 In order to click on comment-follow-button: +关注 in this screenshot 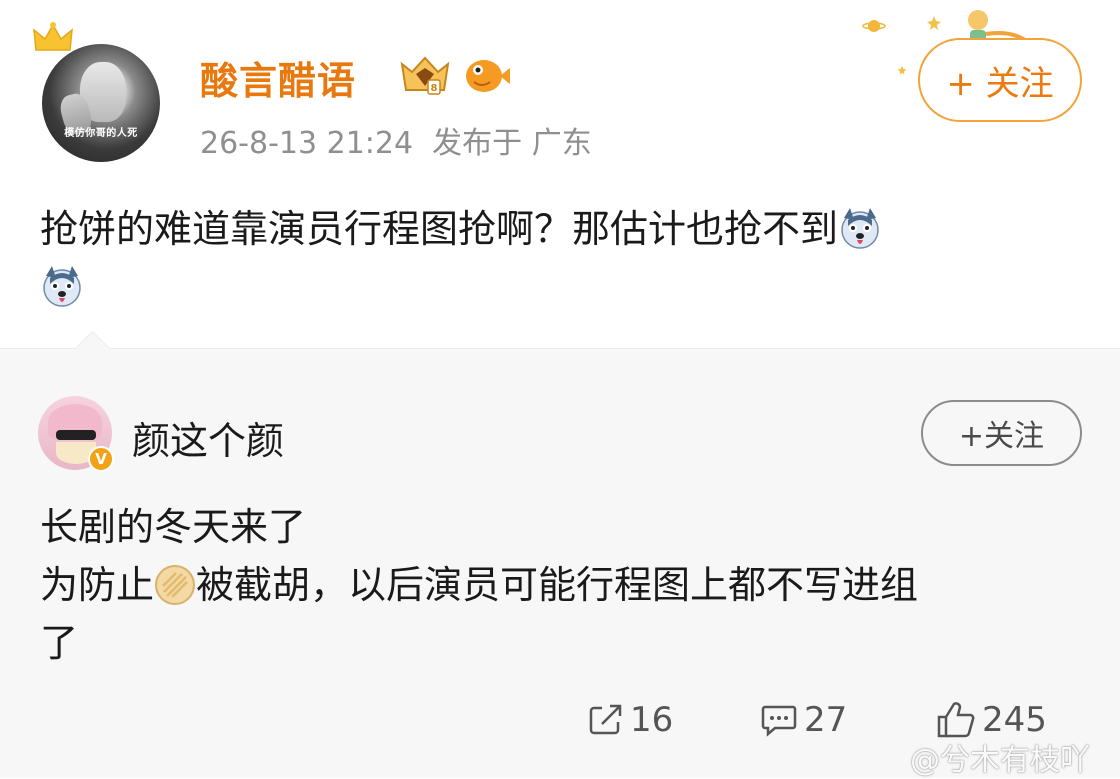, I will do `click(1001, 433)`.